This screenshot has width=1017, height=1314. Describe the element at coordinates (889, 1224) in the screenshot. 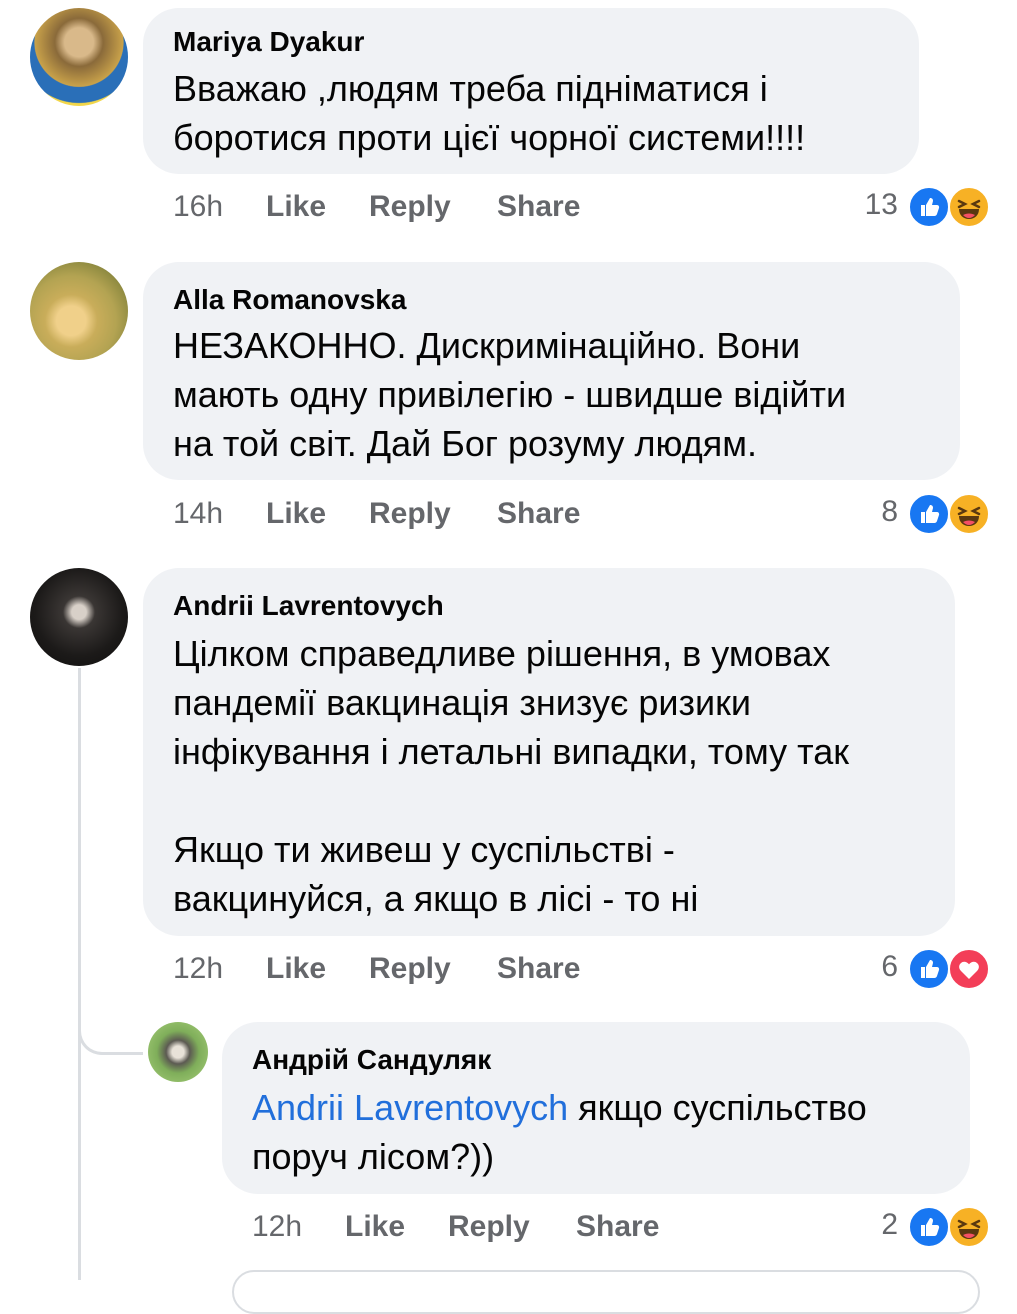

I see `reaction-count: 2` at that location.